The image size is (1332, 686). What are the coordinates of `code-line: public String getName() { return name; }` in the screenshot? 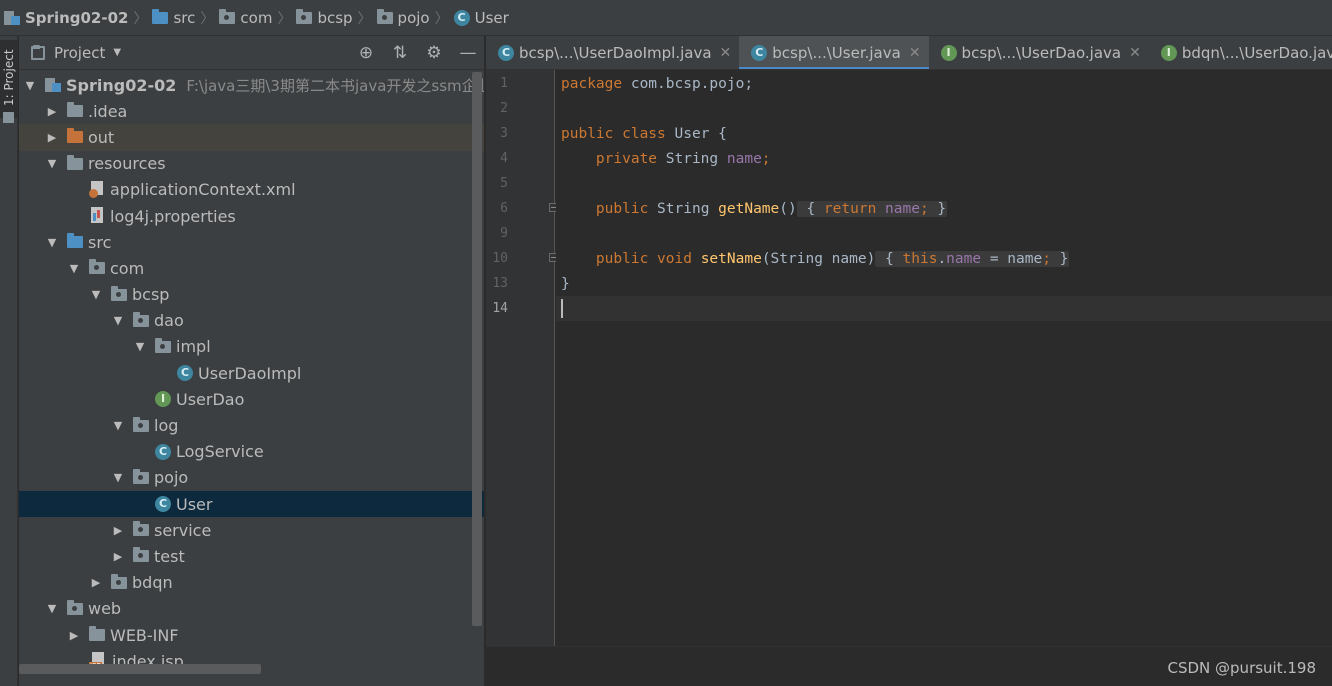 It's located at (944, 208).